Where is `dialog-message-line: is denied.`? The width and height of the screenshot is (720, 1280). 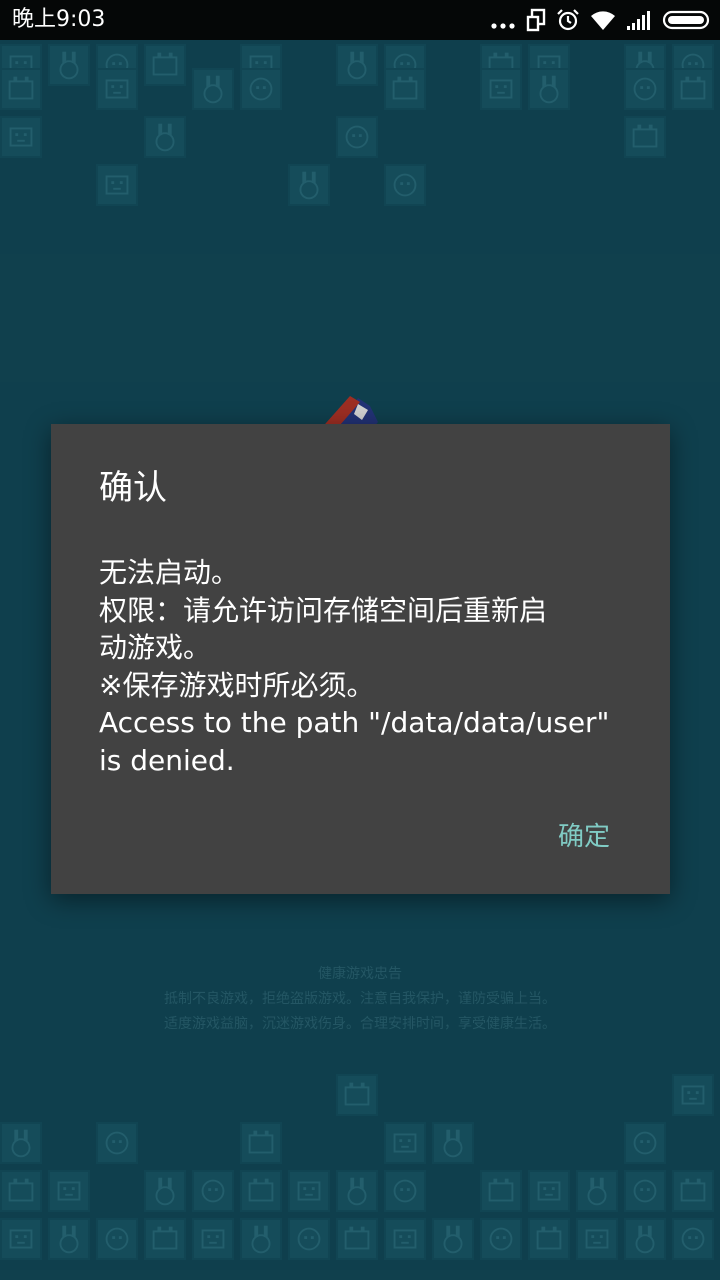 dialog-message-line: is denied. is located at coordinates (167, 760).